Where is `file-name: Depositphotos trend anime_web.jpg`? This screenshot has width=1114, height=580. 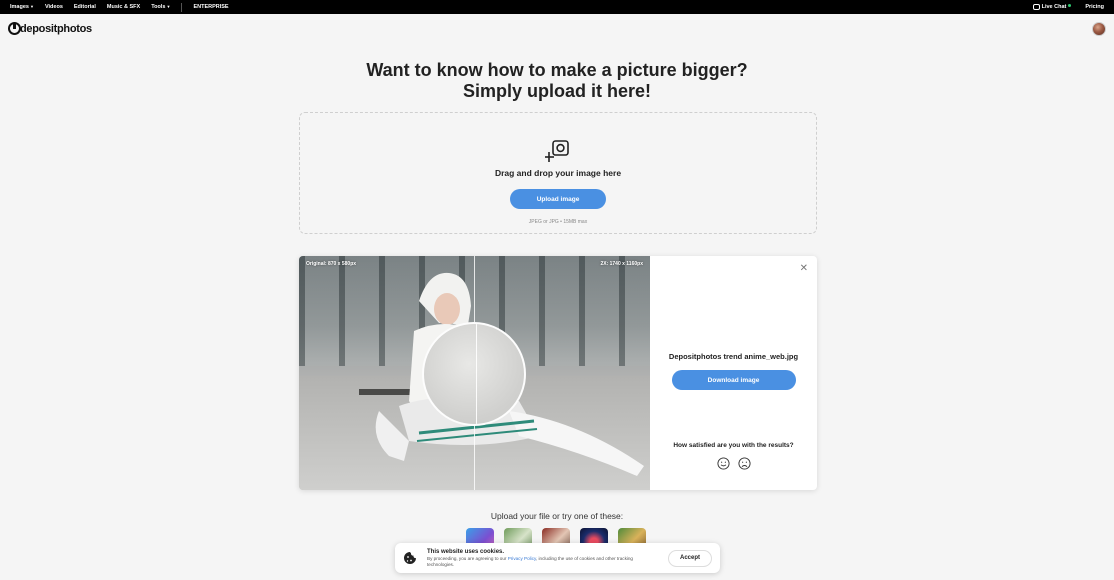 file-name: Depositphotos trend anime_web.jpg is located at coordinates (733, 356).